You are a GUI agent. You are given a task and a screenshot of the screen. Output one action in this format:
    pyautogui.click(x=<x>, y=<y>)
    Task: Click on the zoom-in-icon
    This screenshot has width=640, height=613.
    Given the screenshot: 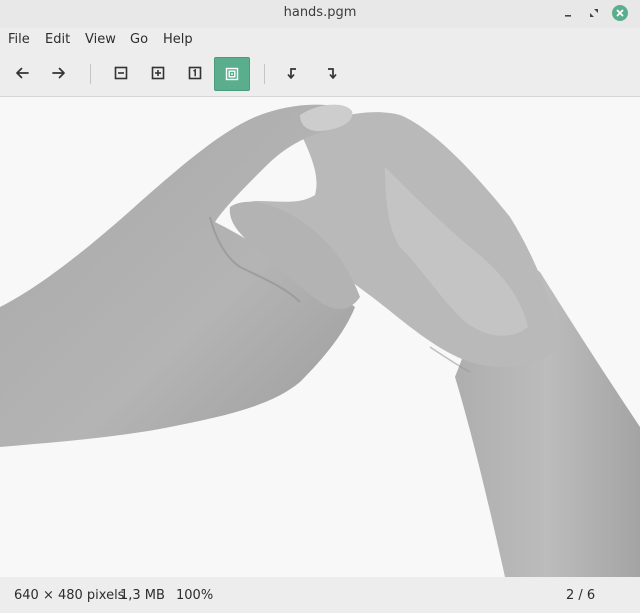 What is the action you would take?
    pyautogui.click(x=158, y=73)
    